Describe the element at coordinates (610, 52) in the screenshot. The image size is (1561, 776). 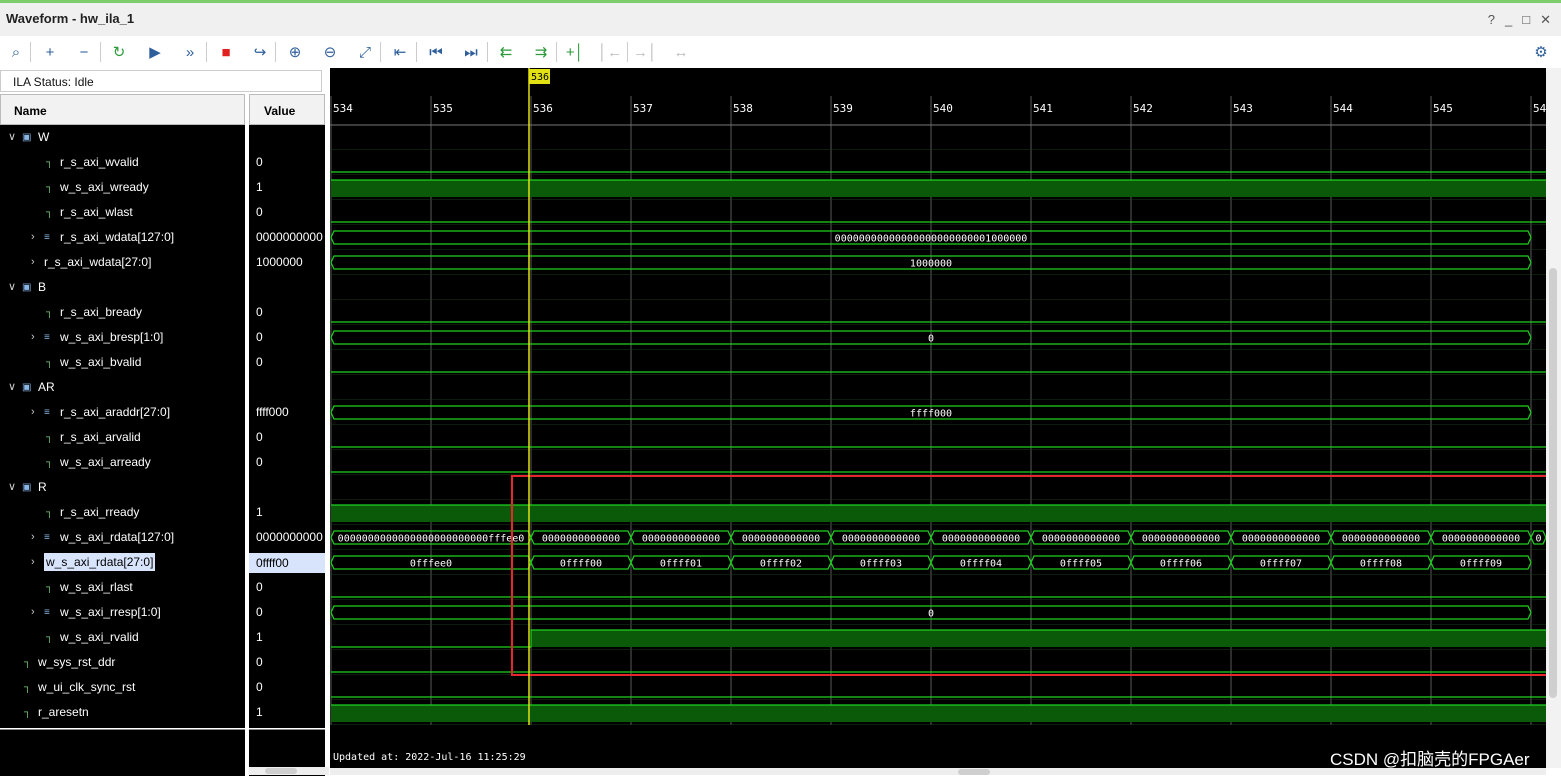
I see `previous-marker-icon: │←` at that location.